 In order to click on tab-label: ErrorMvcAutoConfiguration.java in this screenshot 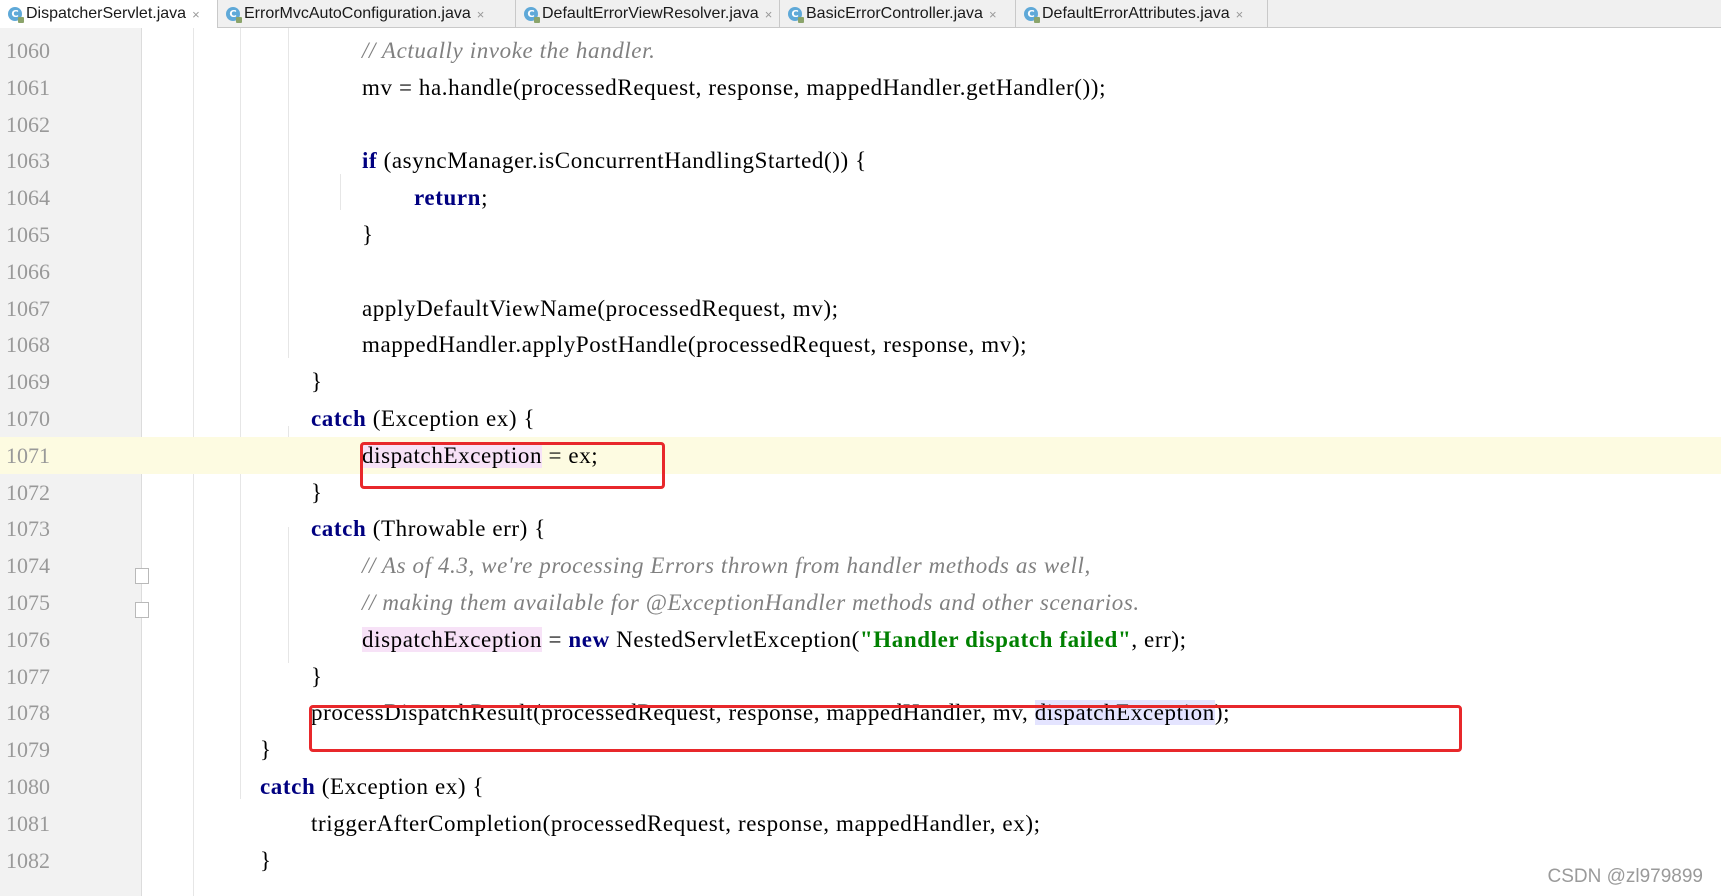, I will do `click(357, 13)`.